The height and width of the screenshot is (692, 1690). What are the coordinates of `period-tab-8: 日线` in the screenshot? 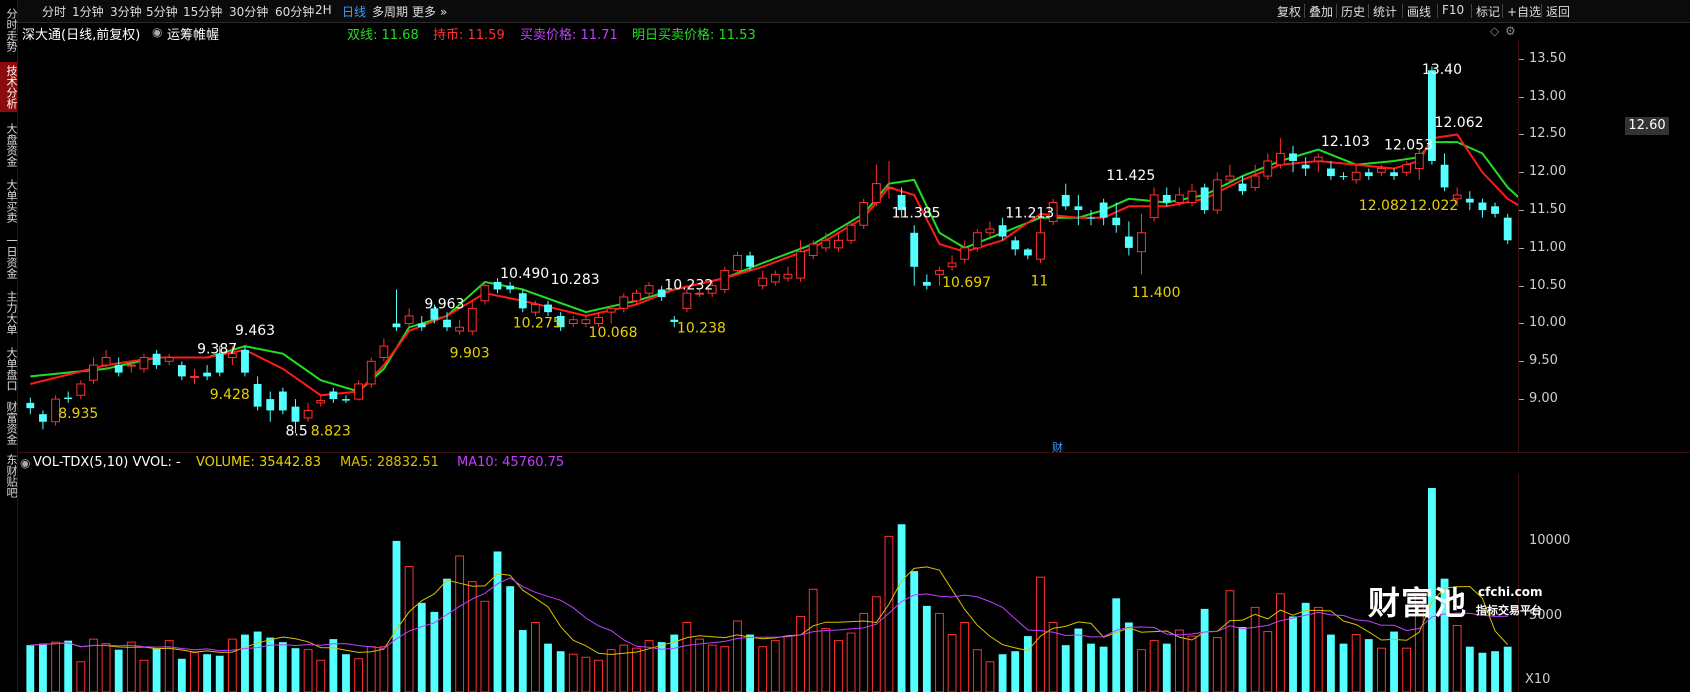 It's located at (354, 11).